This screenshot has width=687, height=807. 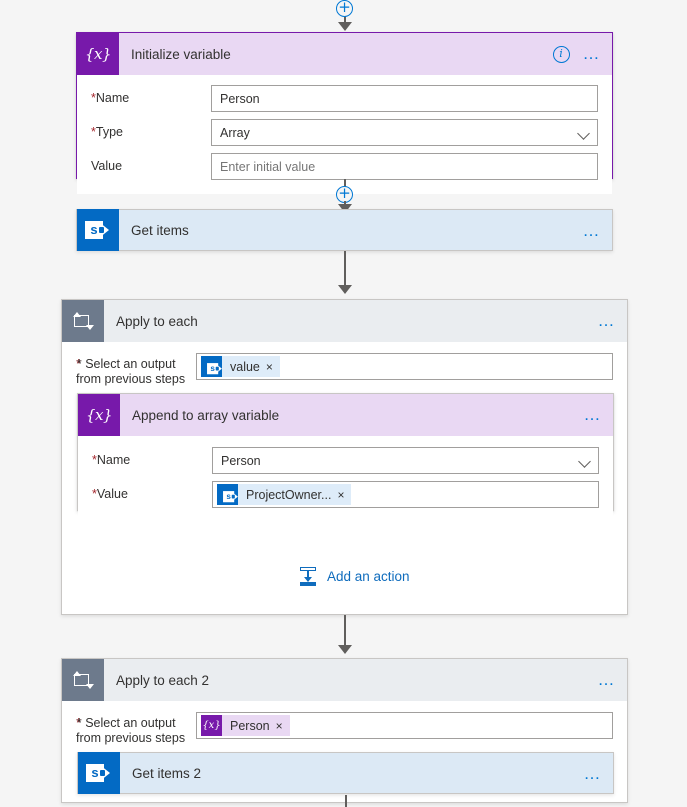 I want to click on variable-icon-append: {x}, so click(x=99, y=415).